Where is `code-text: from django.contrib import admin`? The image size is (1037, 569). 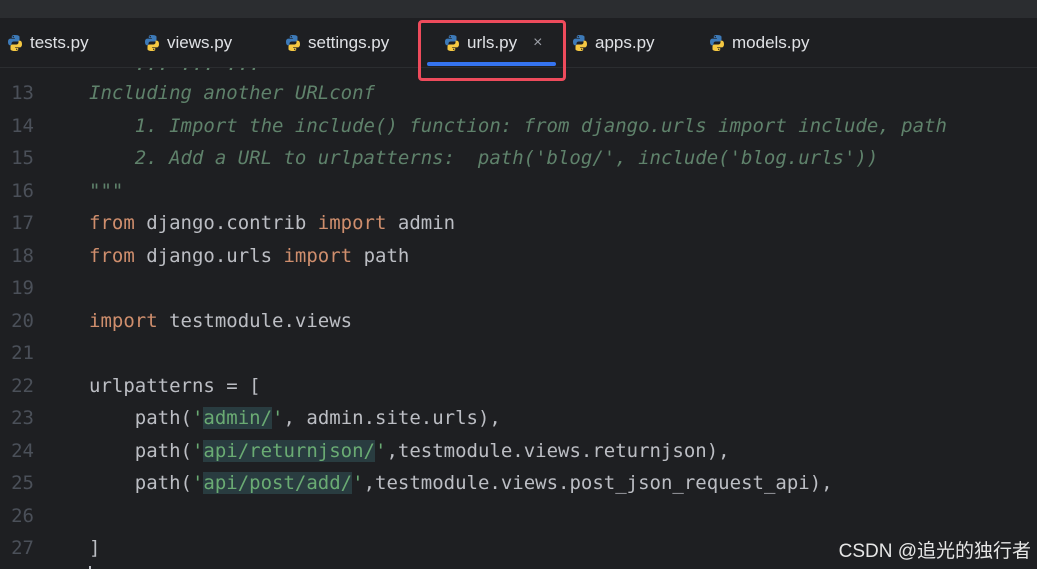 code-text: from django.contrib import admin is located at coordinates (272, 223).